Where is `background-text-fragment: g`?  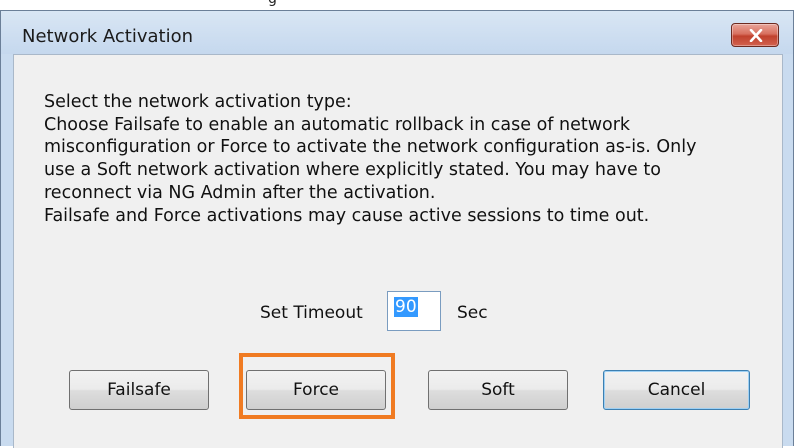 background-text-fragment: g is located at coordinates (272, 3).